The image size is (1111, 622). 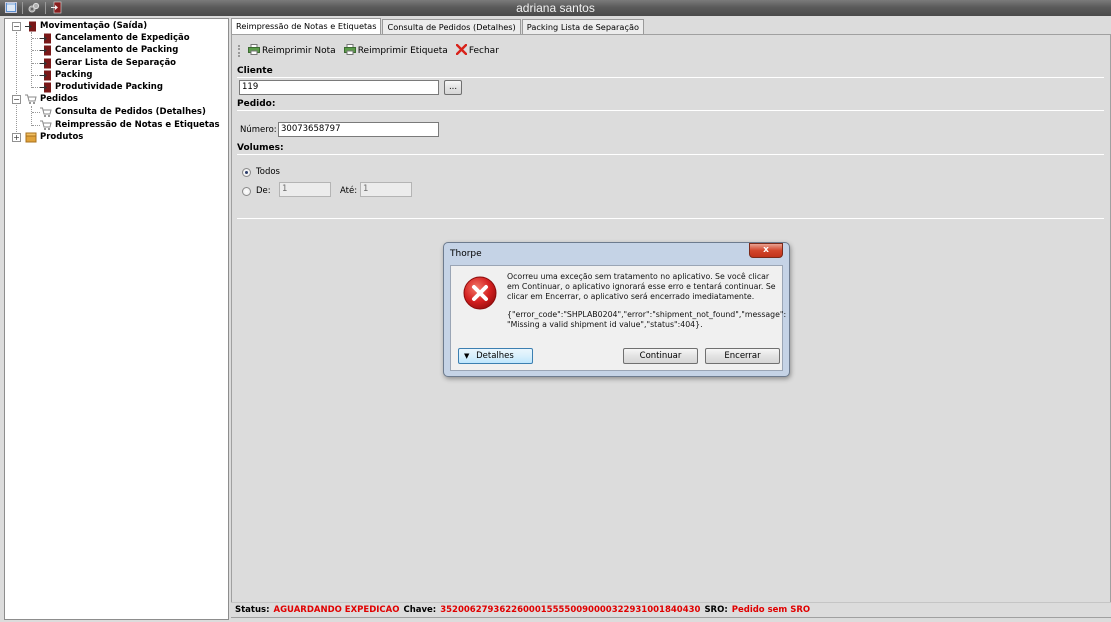 What do you see at coordinates (766, 250) in the screenshot?
I see `dialog-close-button: x` at bounding box center [766, 250].